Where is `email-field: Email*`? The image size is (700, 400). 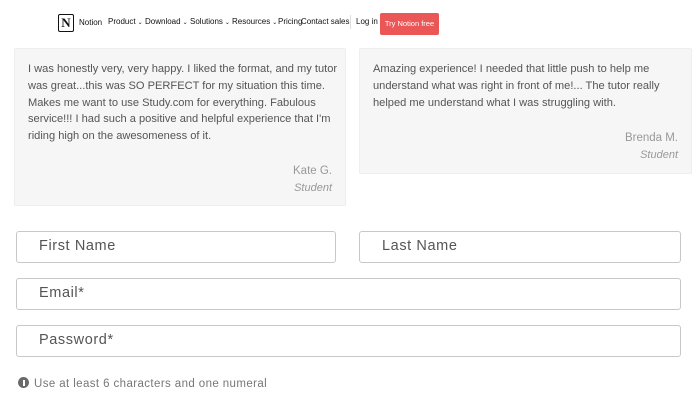 email-field: Email* is located at coordinates (348, 294).